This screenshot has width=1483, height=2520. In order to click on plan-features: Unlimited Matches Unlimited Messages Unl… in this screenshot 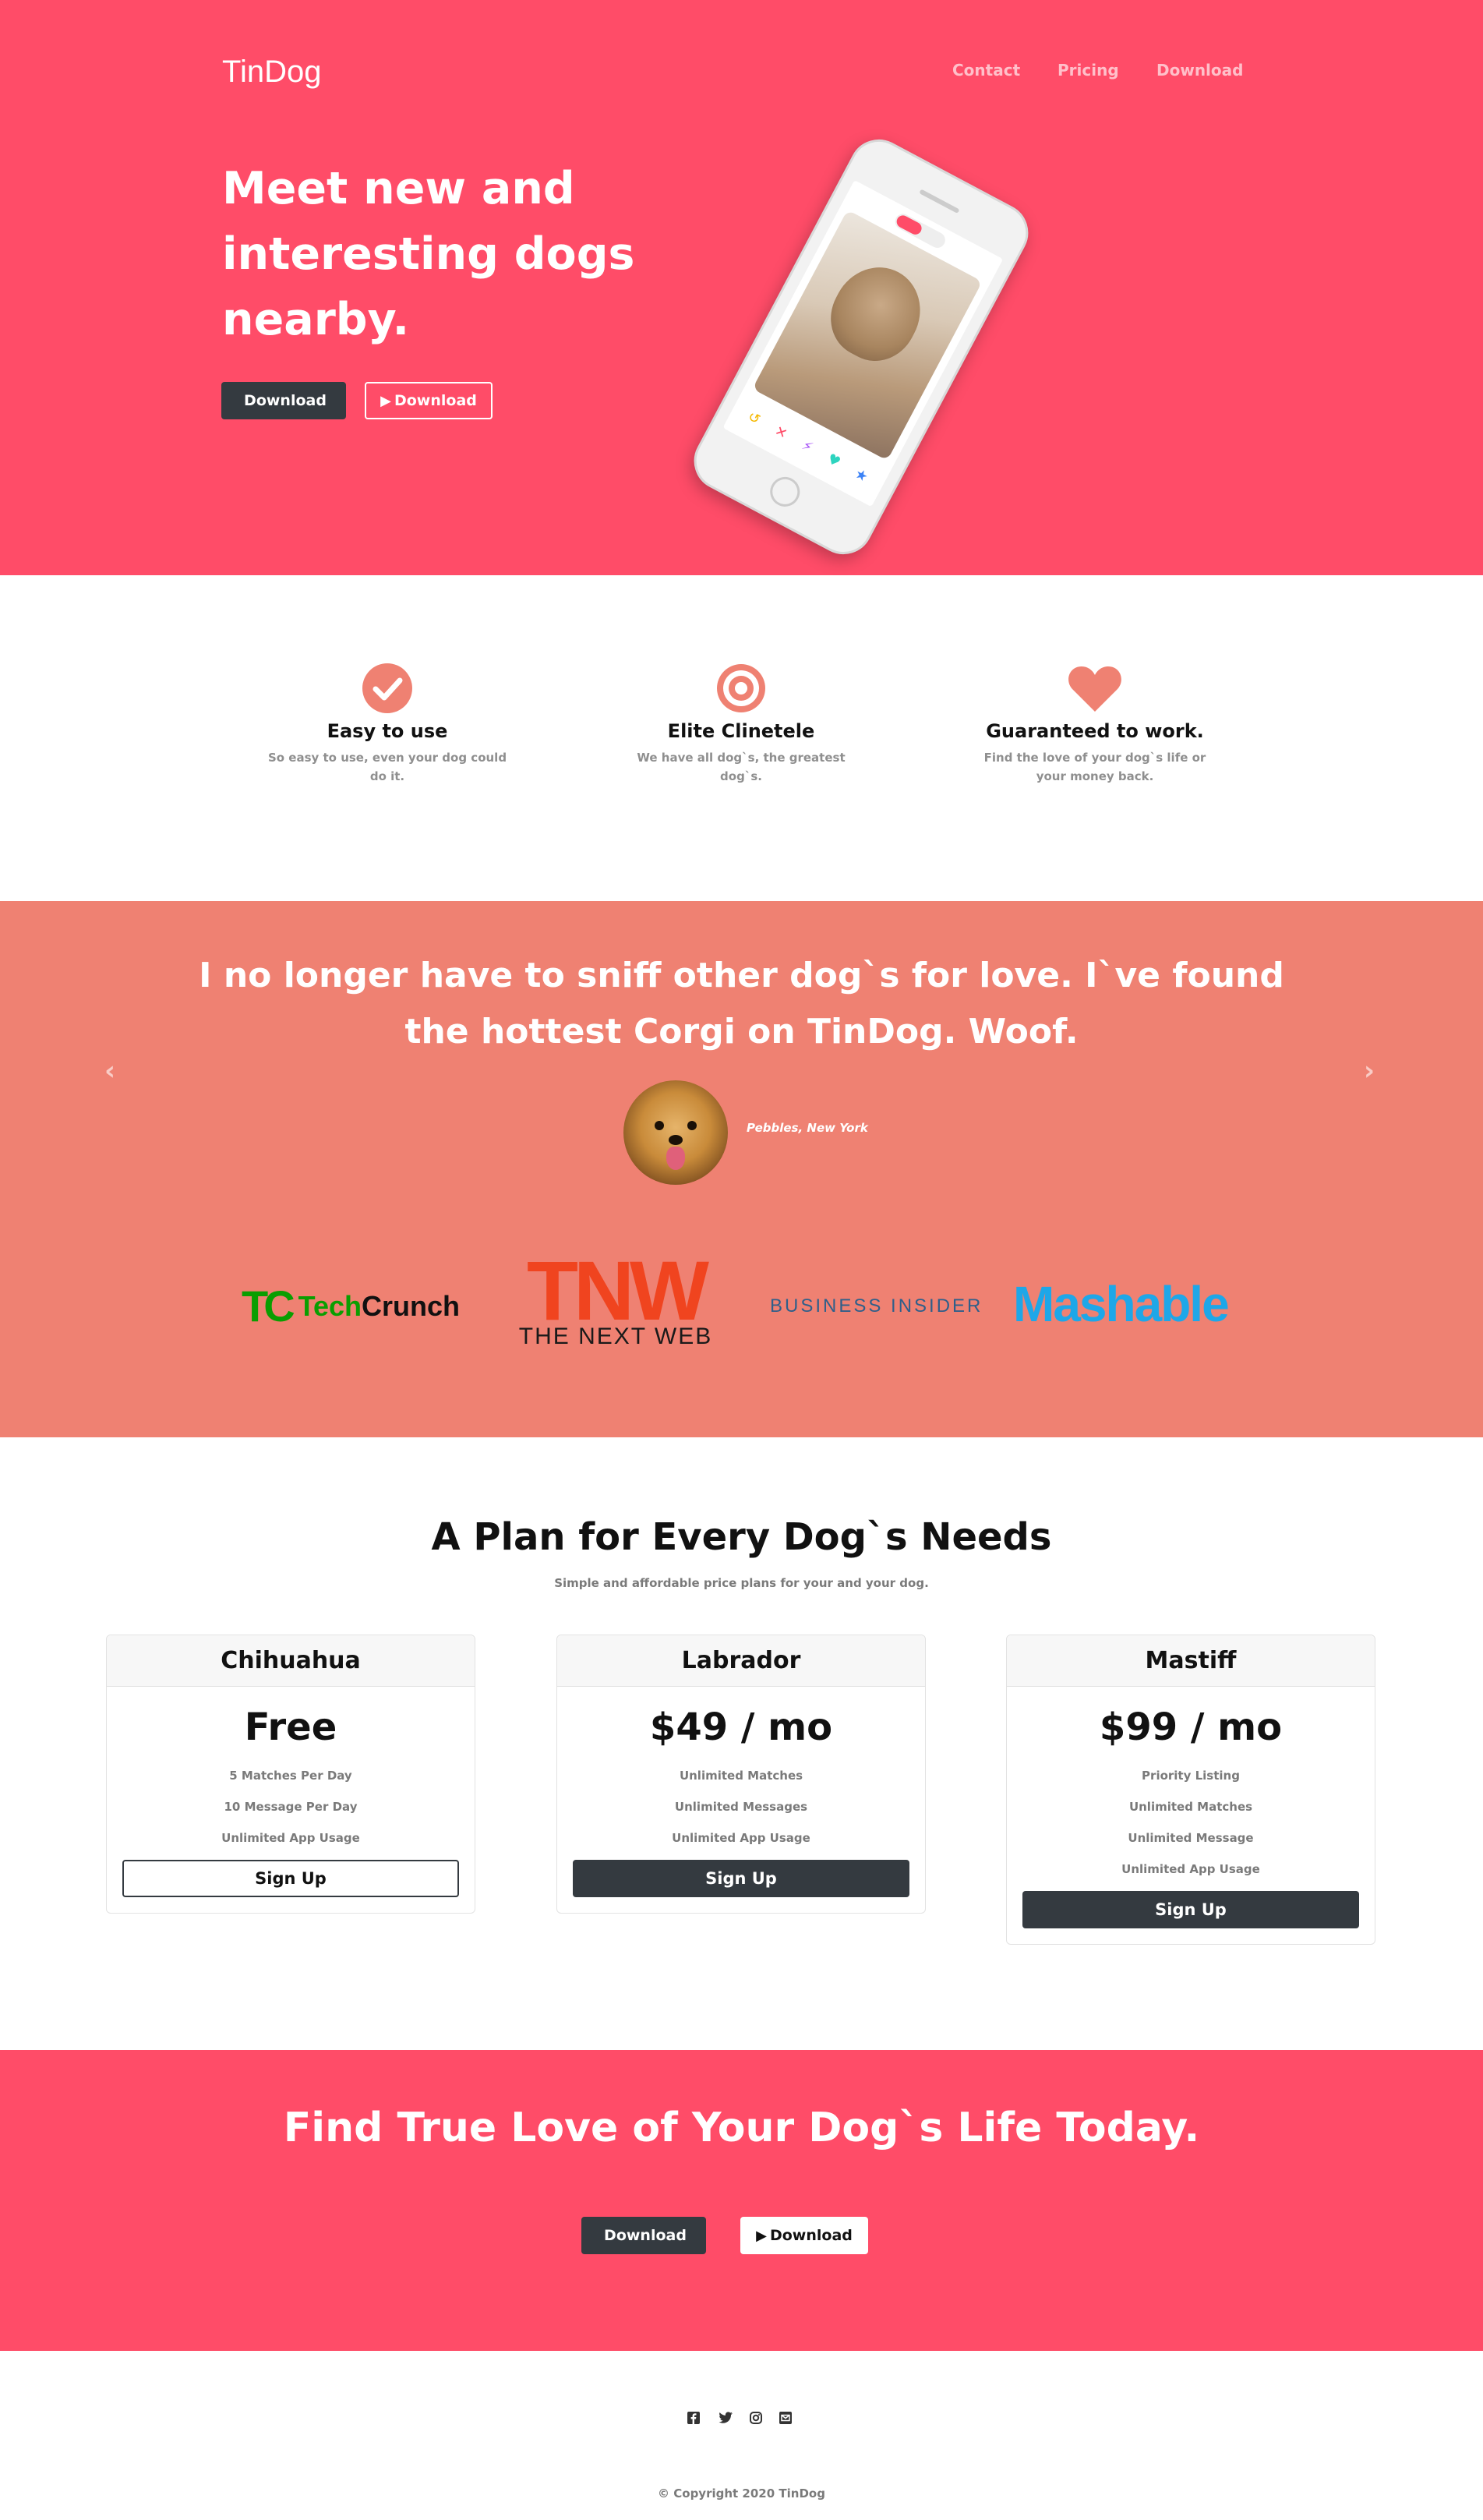, I will do `click(741, 1807)`.